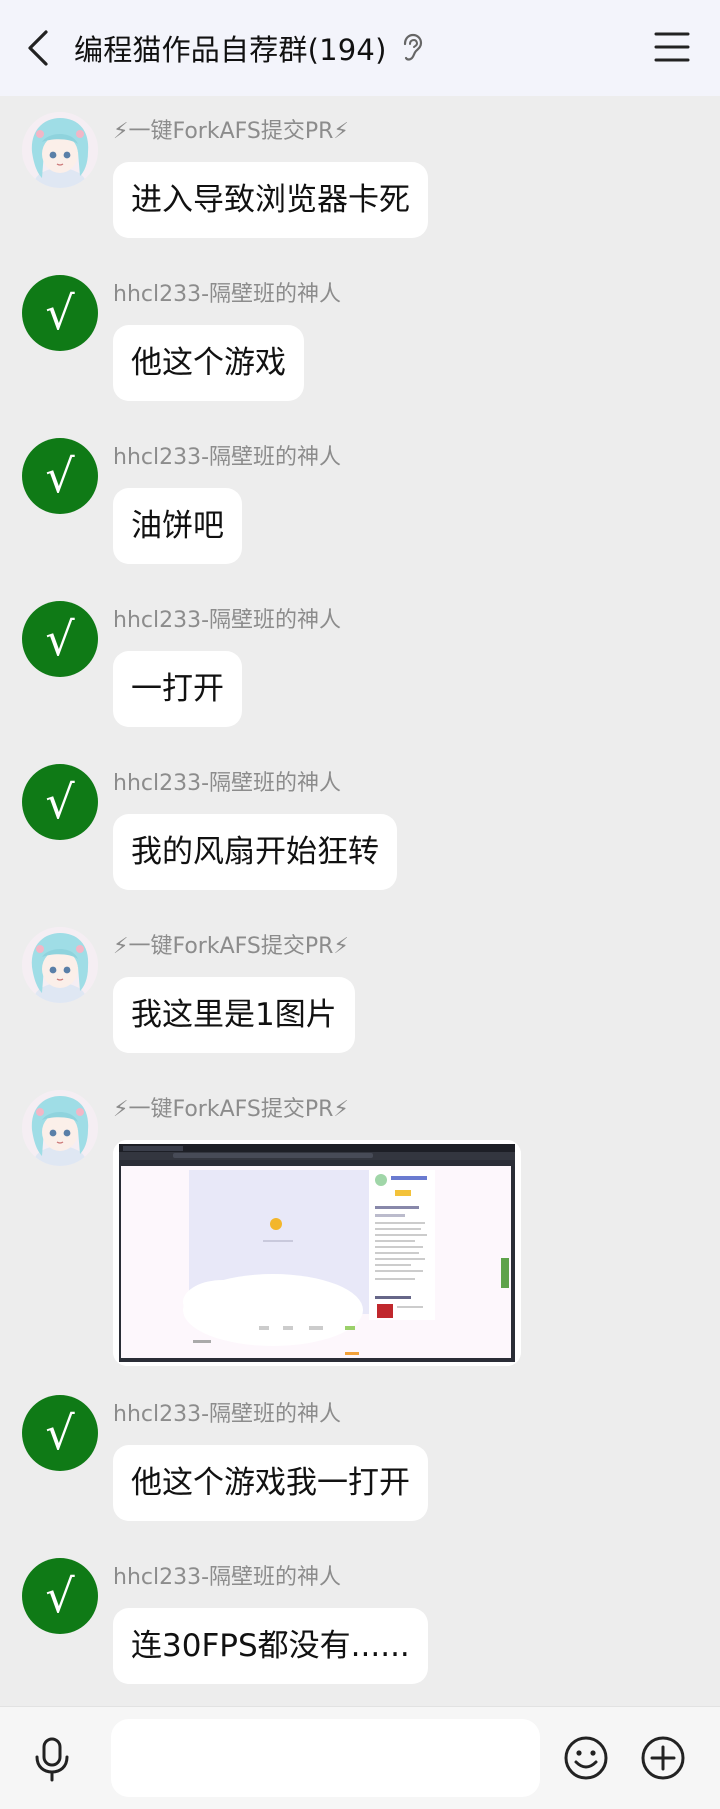  I want to click on smiley-face-icon, so click(586, 1758).